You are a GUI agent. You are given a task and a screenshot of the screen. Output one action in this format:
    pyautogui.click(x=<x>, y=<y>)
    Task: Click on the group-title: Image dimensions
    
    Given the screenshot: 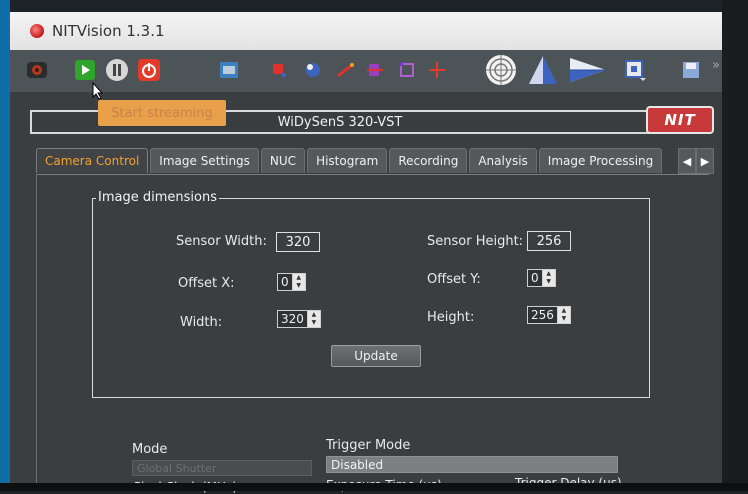 What is the action you would take?
    pyautogui.click(x=157, y=197)
    